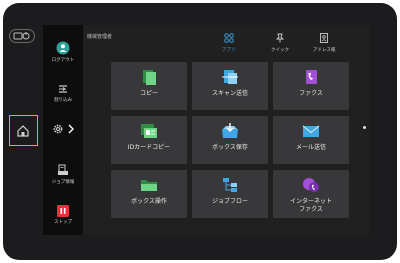  I want to click on app-box-operation-label: ボックス操作, so click(149, 201).